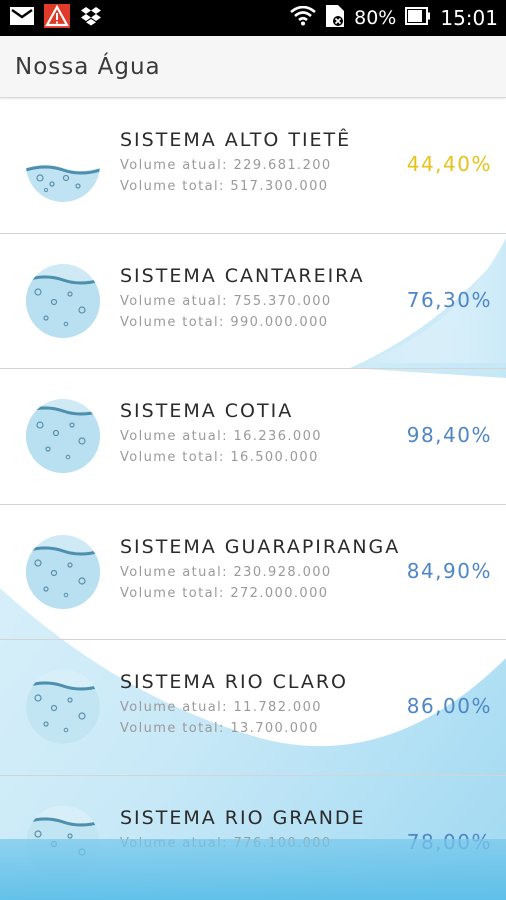 This screenshot has height=900, width=506. Describe the element at coordinates (449, 299) in the screenshot. I see `volume-percent: 76,30%` at that location.